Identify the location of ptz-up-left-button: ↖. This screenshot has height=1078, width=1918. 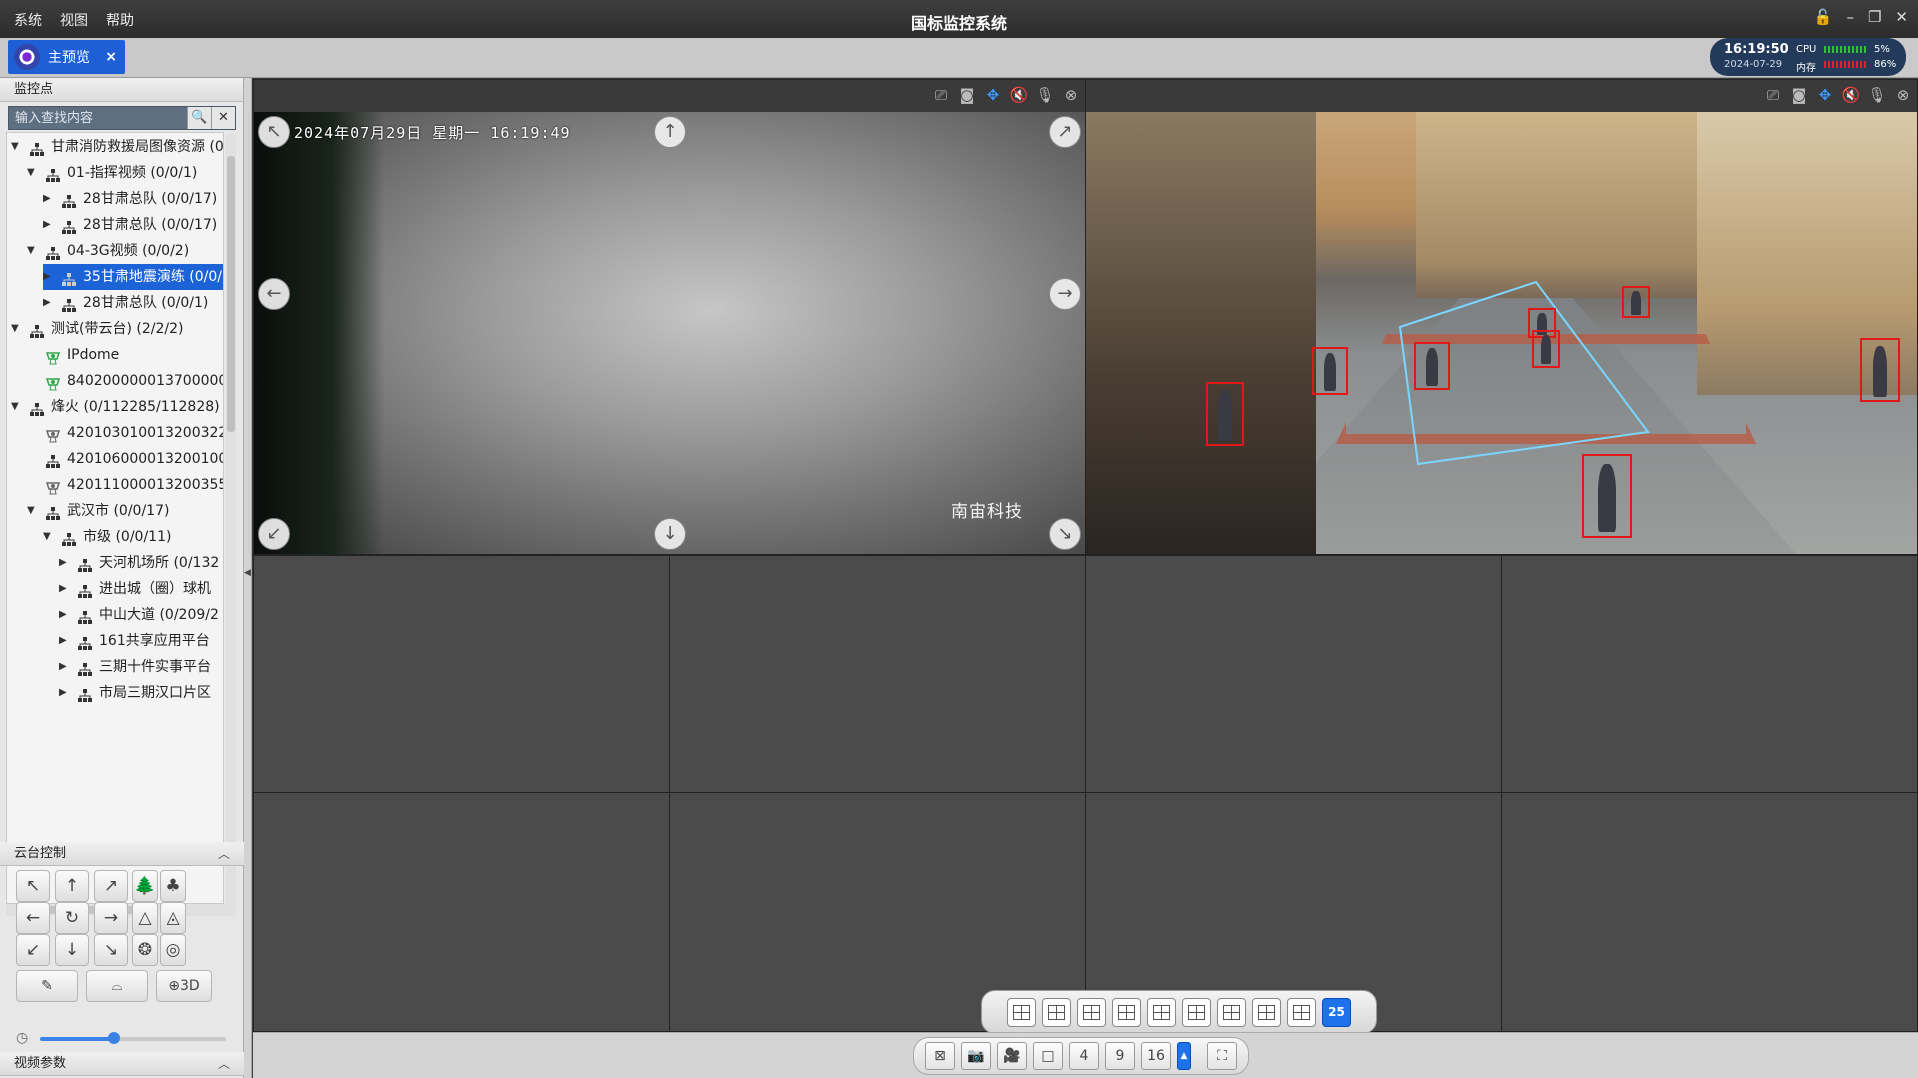
(33, 886).